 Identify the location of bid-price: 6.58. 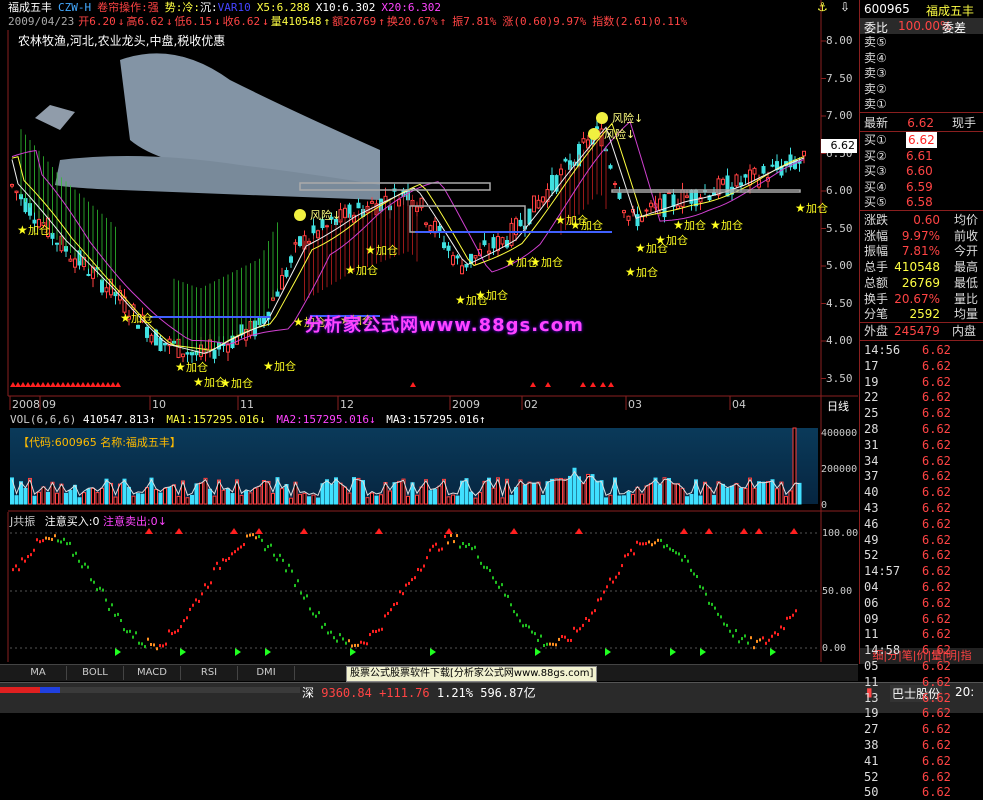
(919, 202).